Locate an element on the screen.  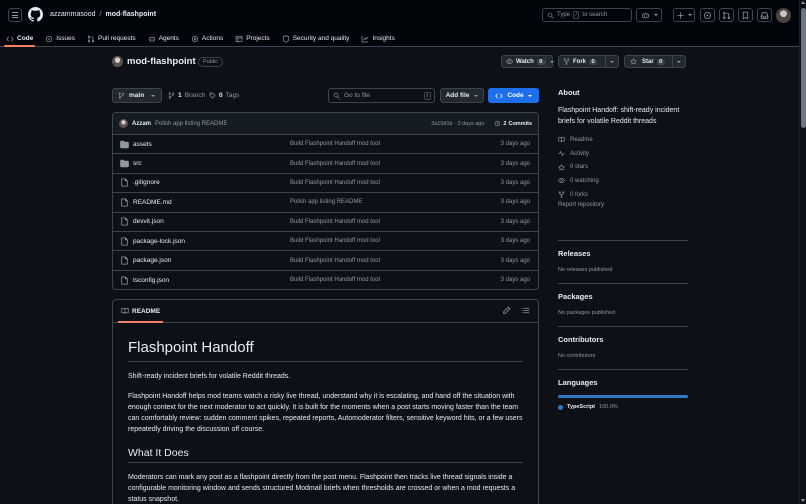
file-name: README.md is located at coordinates (152, 202).